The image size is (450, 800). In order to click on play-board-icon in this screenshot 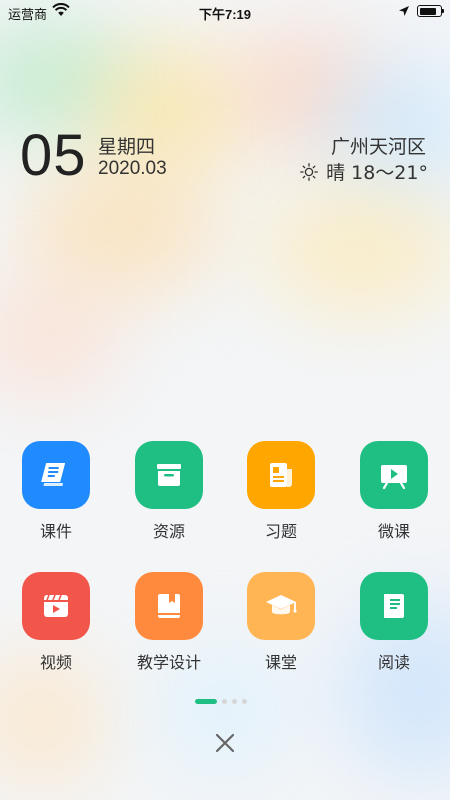, I will do `click(394, 477)`.